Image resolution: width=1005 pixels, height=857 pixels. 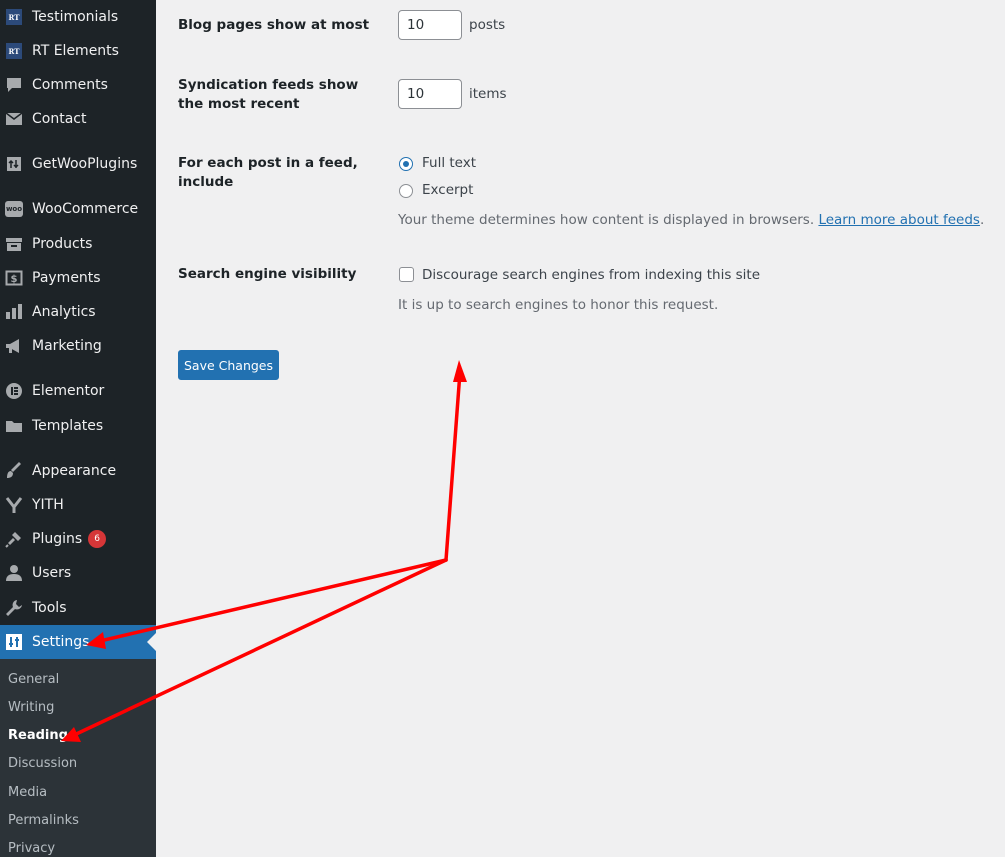 What do you see at coordinates (31, 848) in the screenshot?
I see `submenu-privacy: Privacy` at bounding box center [31, 848].